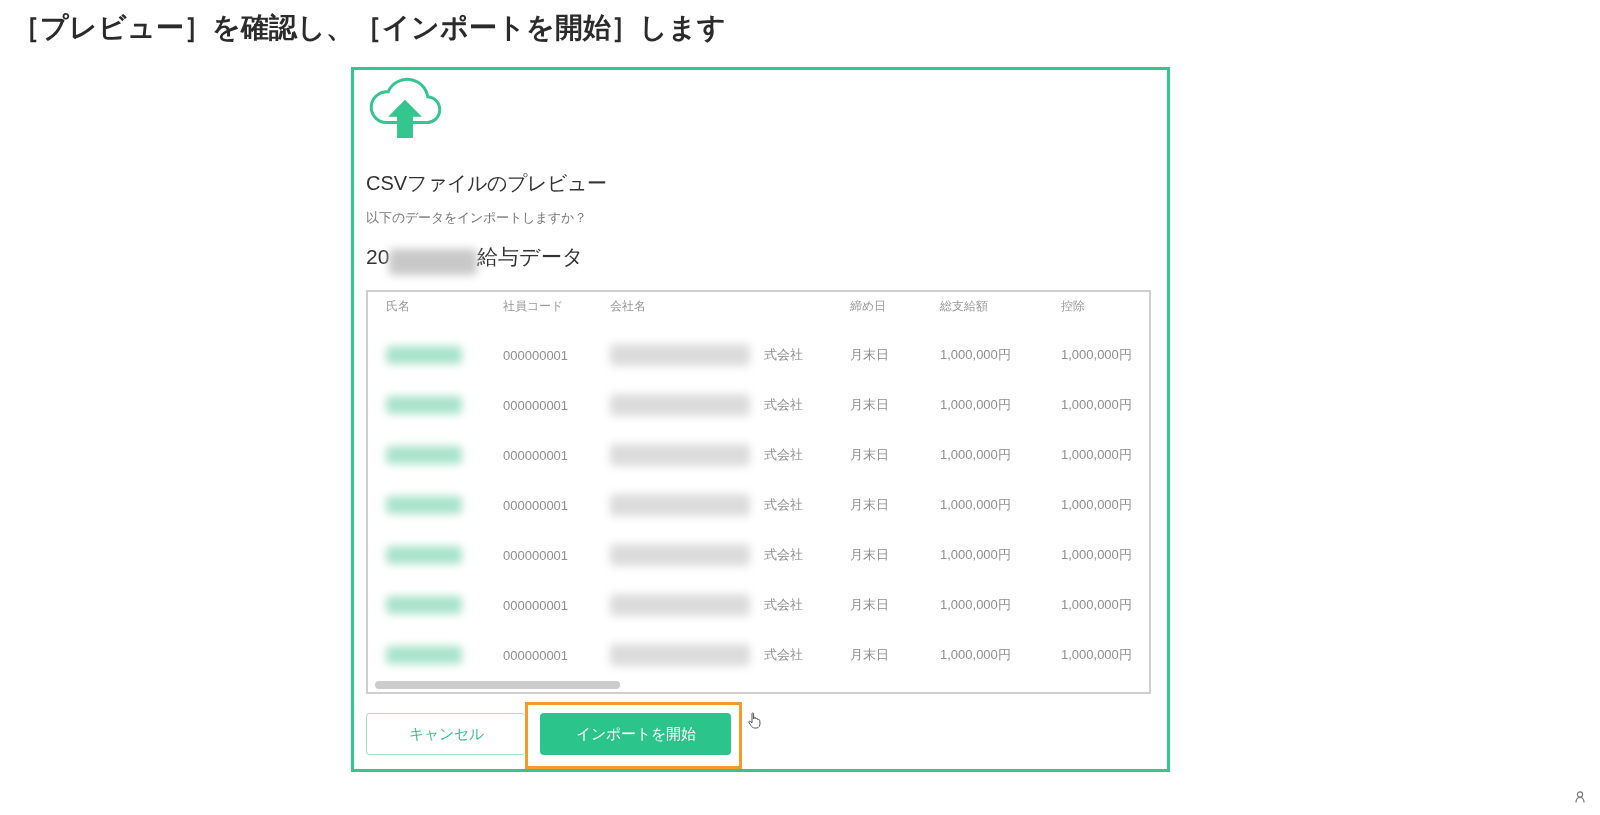 The image size is (1600, 815). What do you see at coordinates (398, 306) in the screenshot?
I see `column-header: 氏名` at bounding box center [398, 306].